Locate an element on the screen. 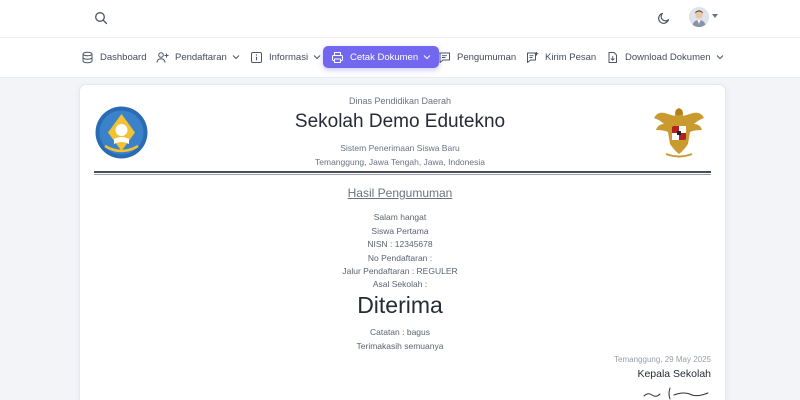 This screenshot has width=800, height=400. department-name: Dinas Pendidikan Daerah is located at coordinates (400, 101).